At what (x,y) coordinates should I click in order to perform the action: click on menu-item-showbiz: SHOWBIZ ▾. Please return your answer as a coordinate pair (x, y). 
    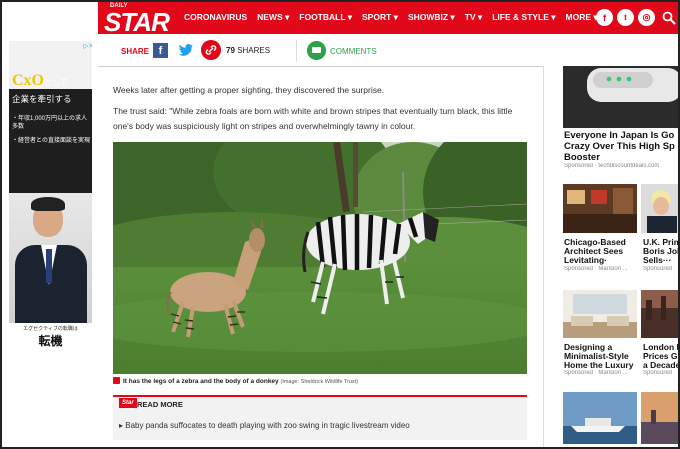
    Looking at the image, I should click on (431, 17).